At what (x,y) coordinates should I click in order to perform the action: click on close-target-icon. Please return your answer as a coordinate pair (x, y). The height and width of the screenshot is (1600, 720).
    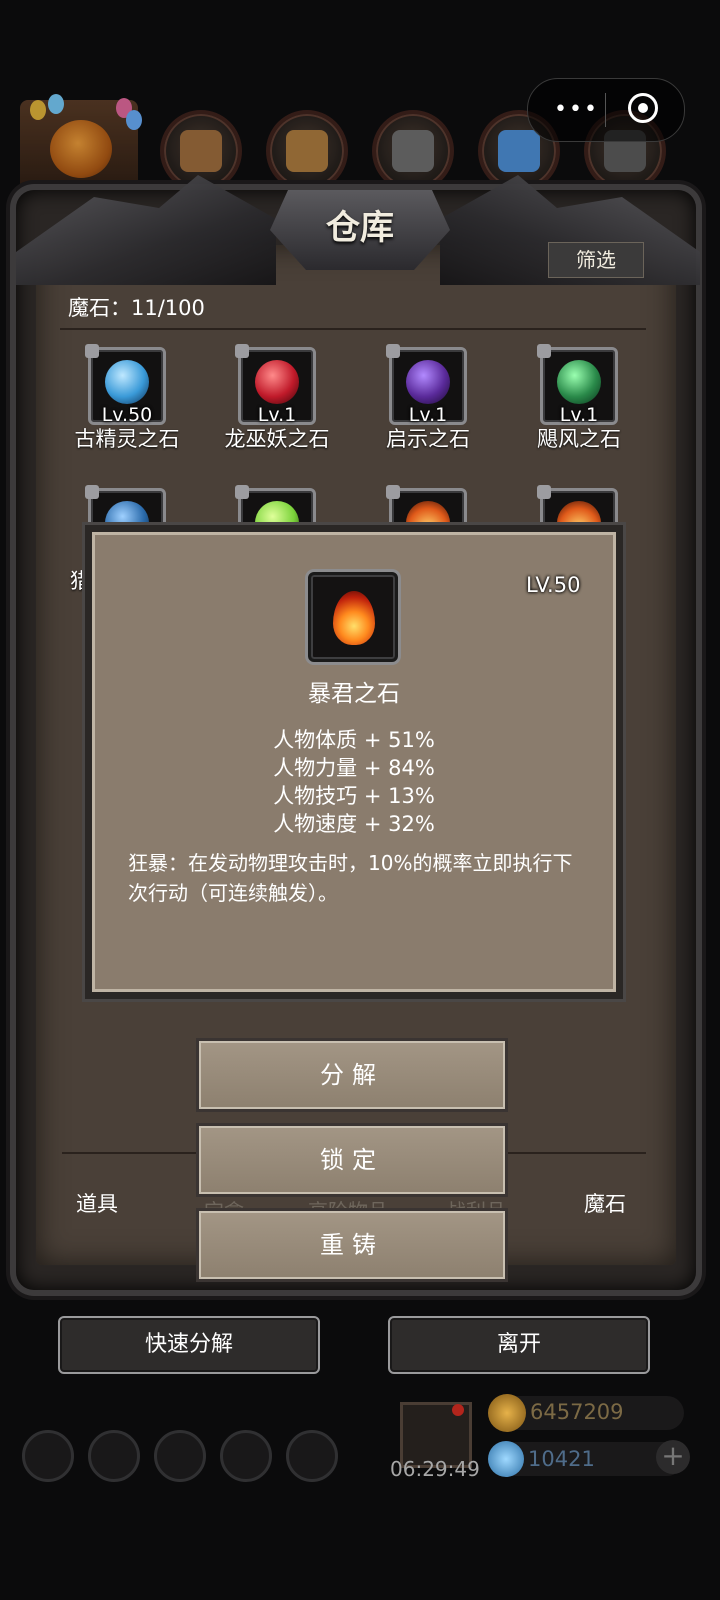
    Looking at the image, I should click on (643, 108).